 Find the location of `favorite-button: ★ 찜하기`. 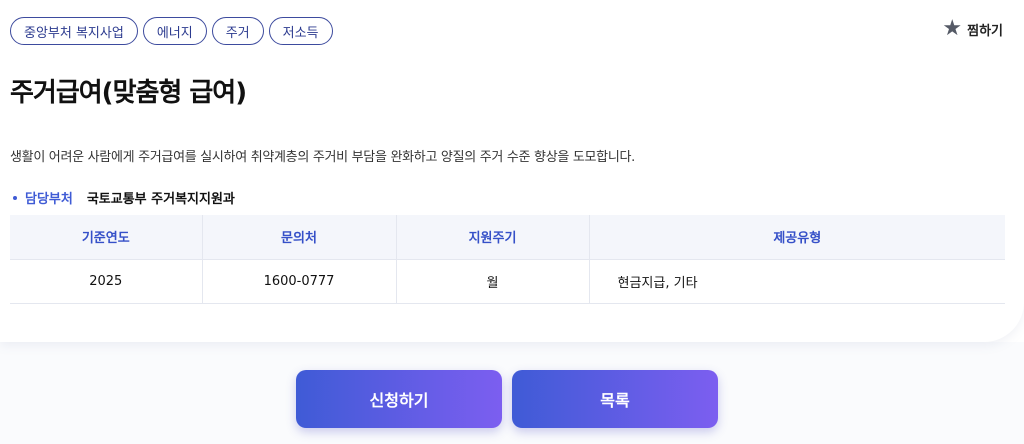

favorite-button: ★ 찜하기 is located at coordinates (972, 29).